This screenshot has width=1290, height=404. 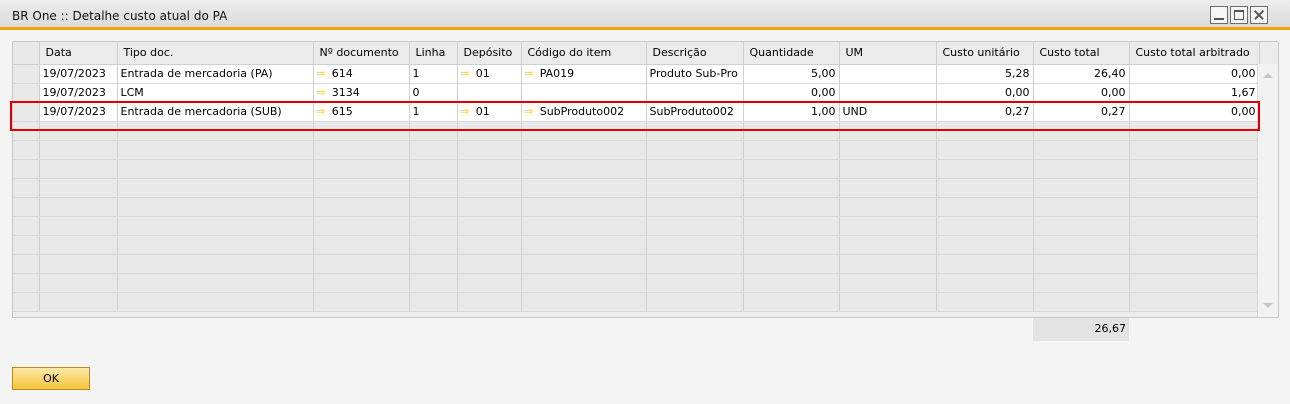 I want to click on minimize-icon, so click(x=1219, y=15).